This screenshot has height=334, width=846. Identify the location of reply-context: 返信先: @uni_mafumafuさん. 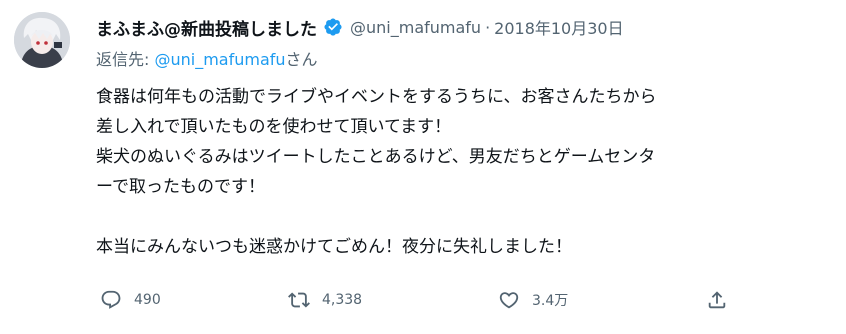
(466, 60).